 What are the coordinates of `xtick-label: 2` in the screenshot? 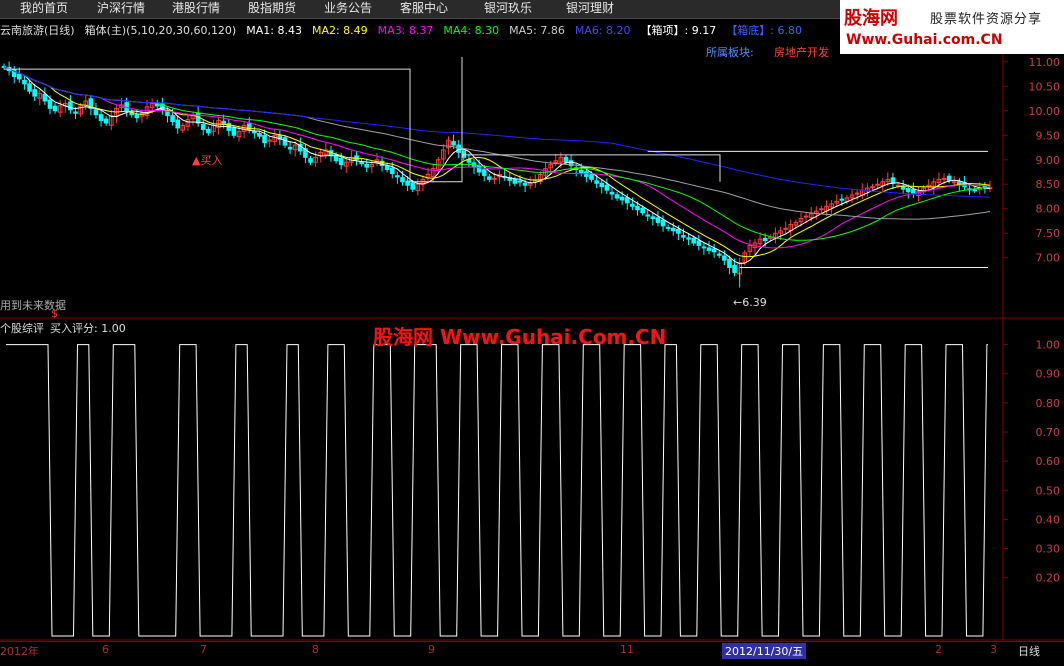 It's located at (938, 649).